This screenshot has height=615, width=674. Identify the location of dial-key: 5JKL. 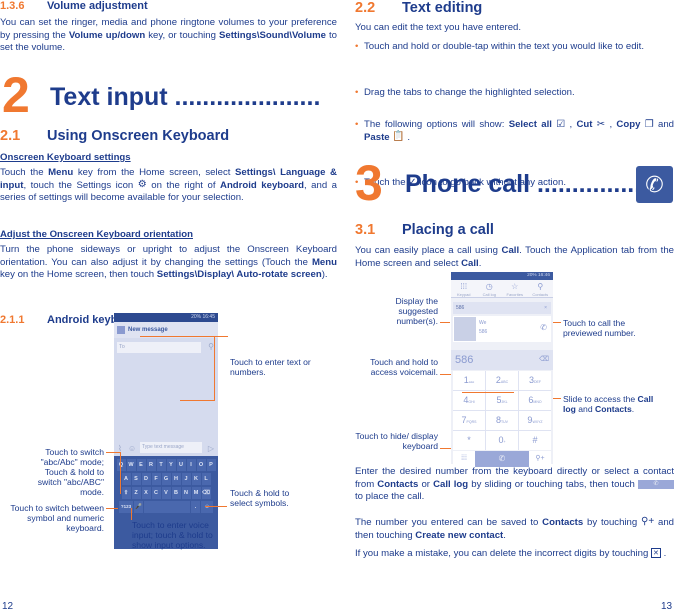
(502, 400).